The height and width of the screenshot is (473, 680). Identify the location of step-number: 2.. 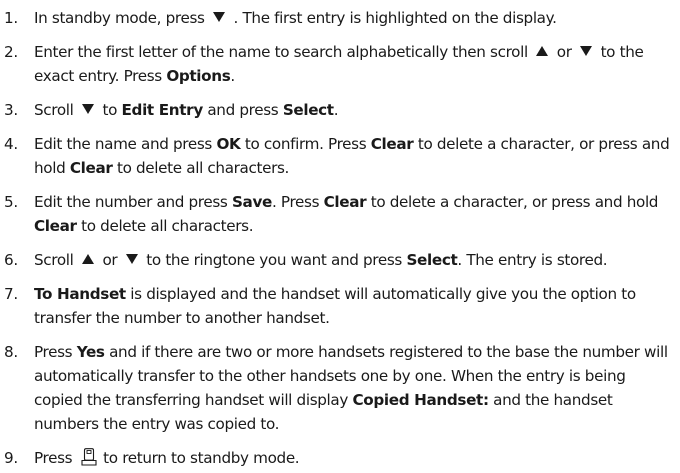
(11, 52).